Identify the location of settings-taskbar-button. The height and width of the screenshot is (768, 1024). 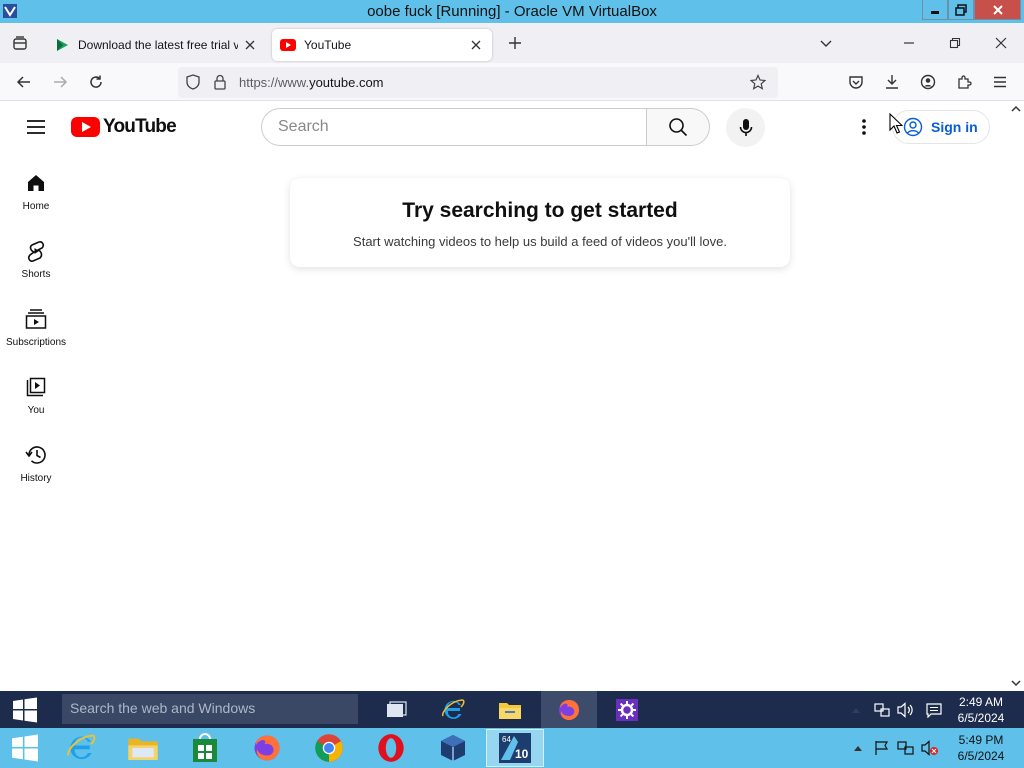
(627, 709).